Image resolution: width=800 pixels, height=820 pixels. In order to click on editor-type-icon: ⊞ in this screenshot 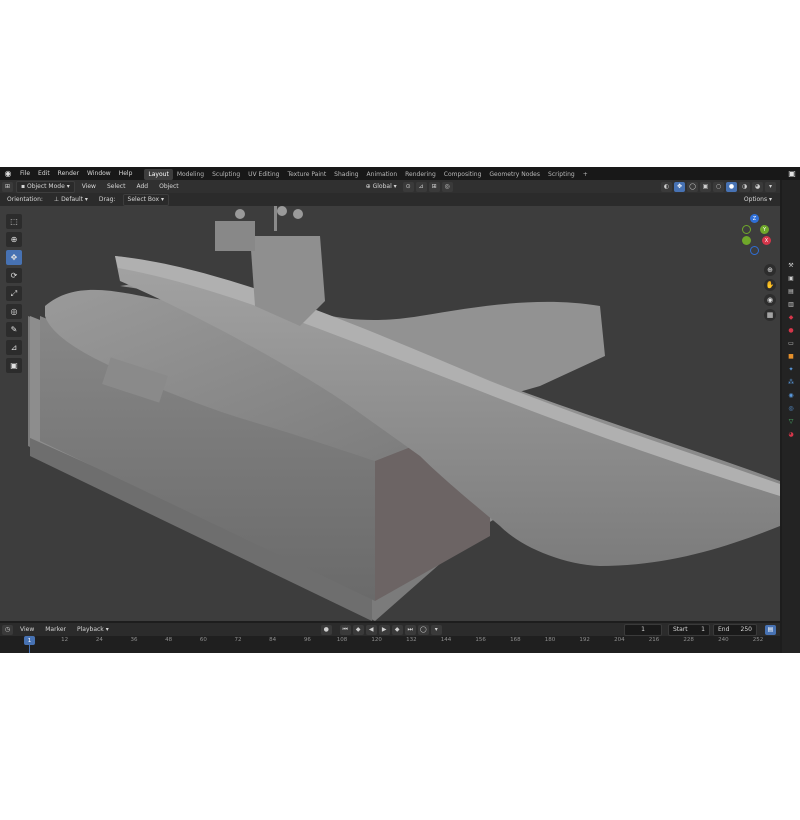, I will do `click(7, 186)`.